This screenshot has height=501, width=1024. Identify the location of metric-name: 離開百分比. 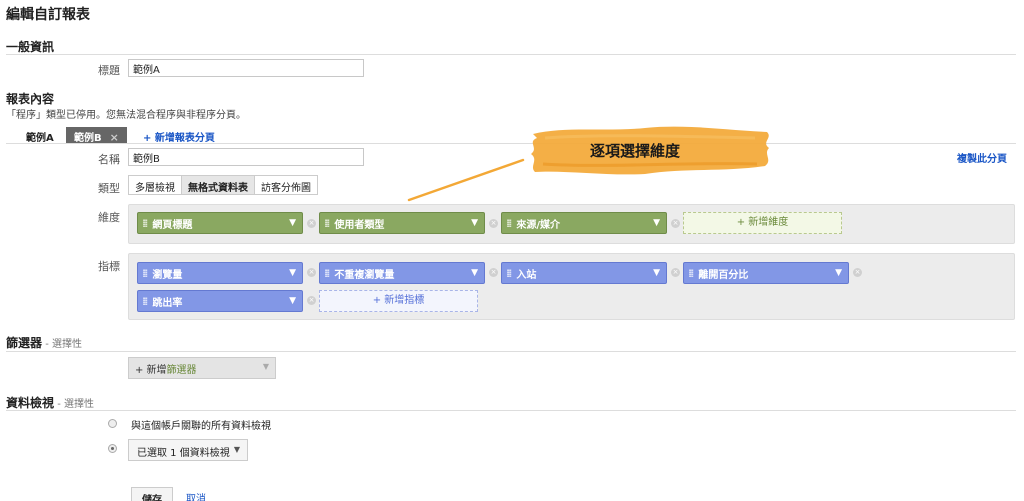
(723, 275).